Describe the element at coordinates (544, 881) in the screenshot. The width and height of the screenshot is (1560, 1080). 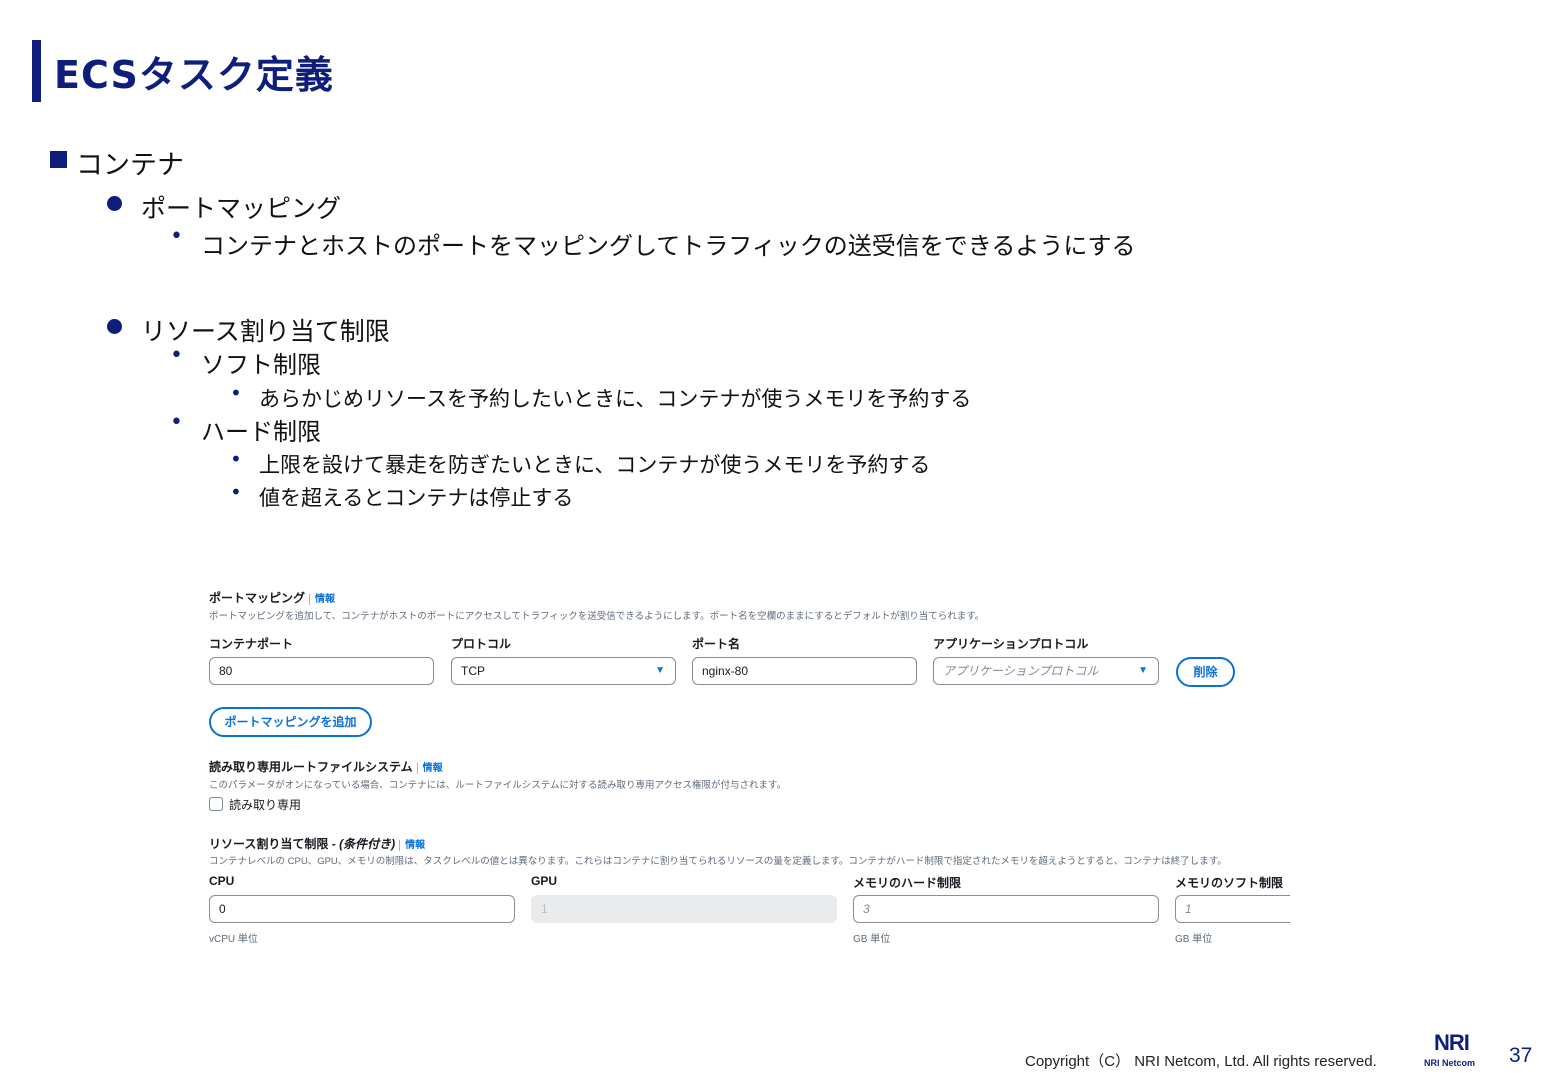
I see `gpu-label: GPU` at that location.